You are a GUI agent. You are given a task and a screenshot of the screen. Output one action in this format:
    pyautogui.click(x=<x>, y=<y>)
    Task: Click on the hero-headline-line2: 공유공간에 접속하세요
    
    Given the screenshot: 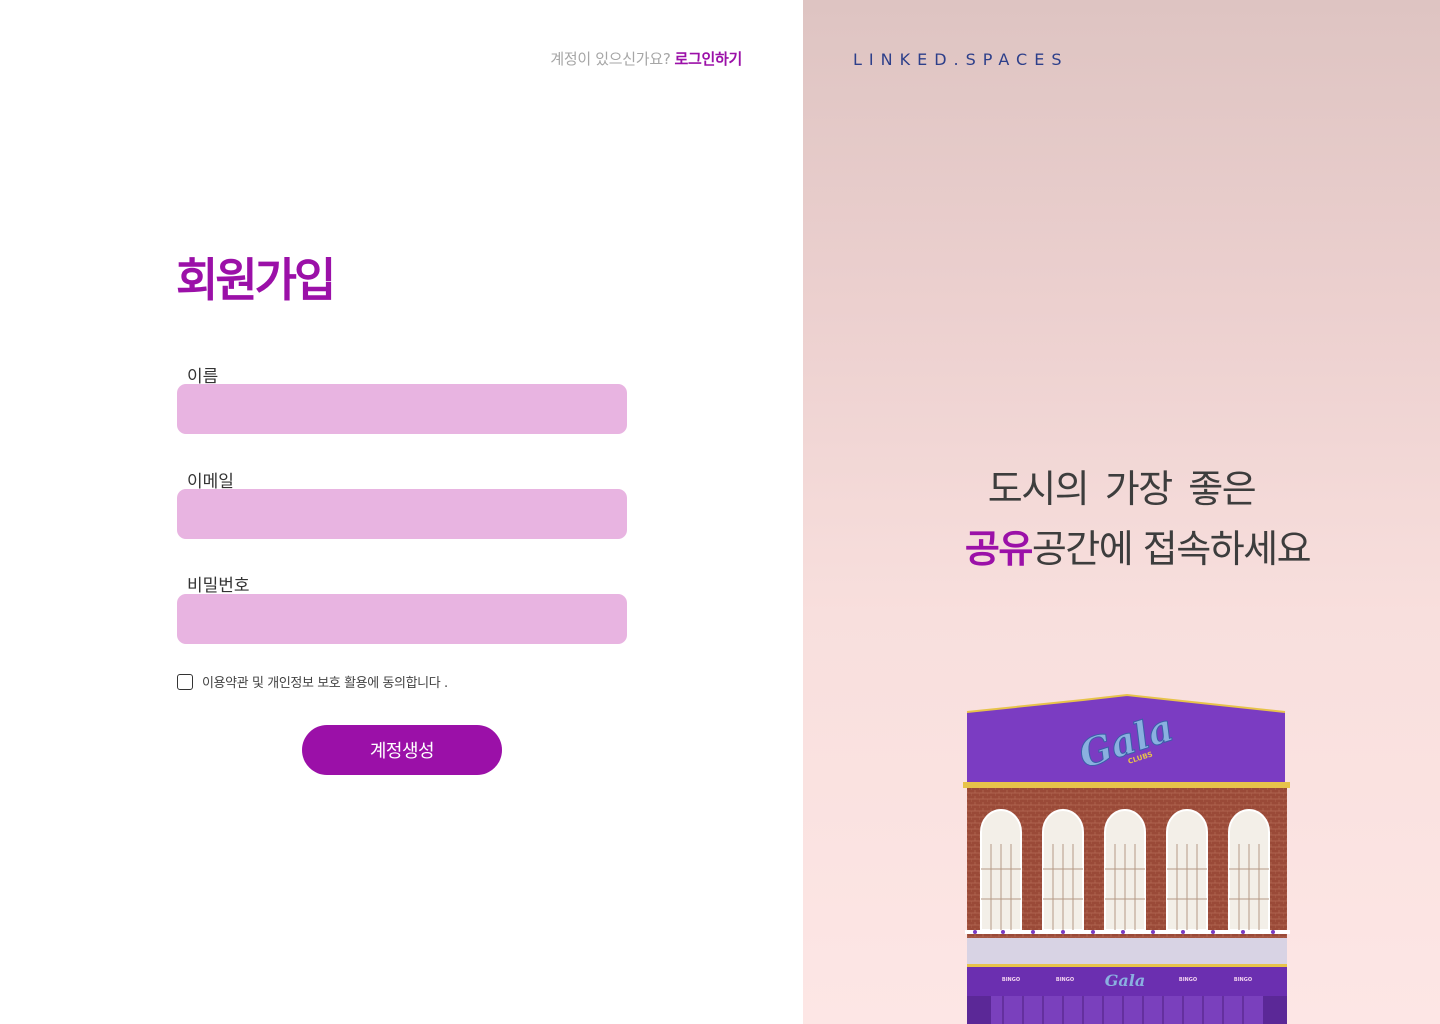 What is the action you would take?
    pyautogui.click(x=1129, y=545)
    